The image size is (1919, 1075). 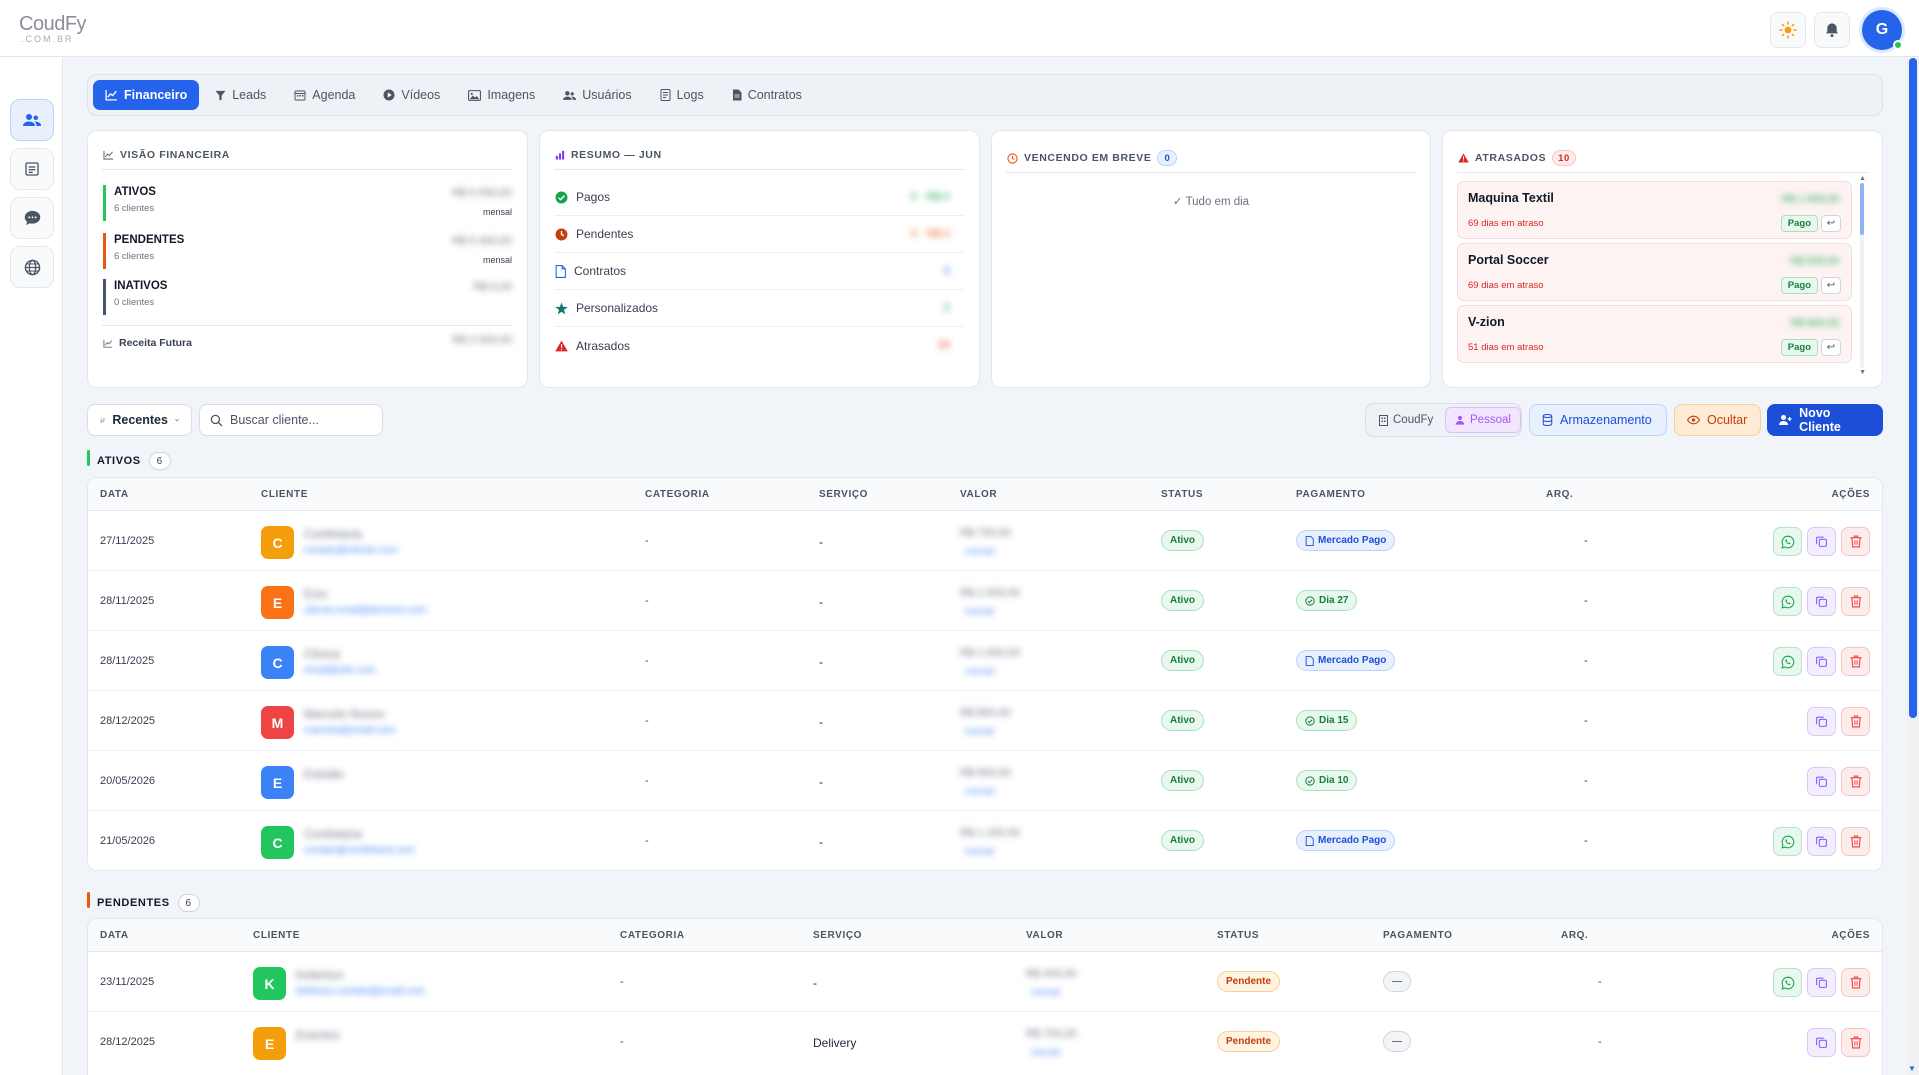 What do you see at coordinates (324, 774) in the screenshot?
I see `client-name: Estúdio` at bounding box center [324, 774].